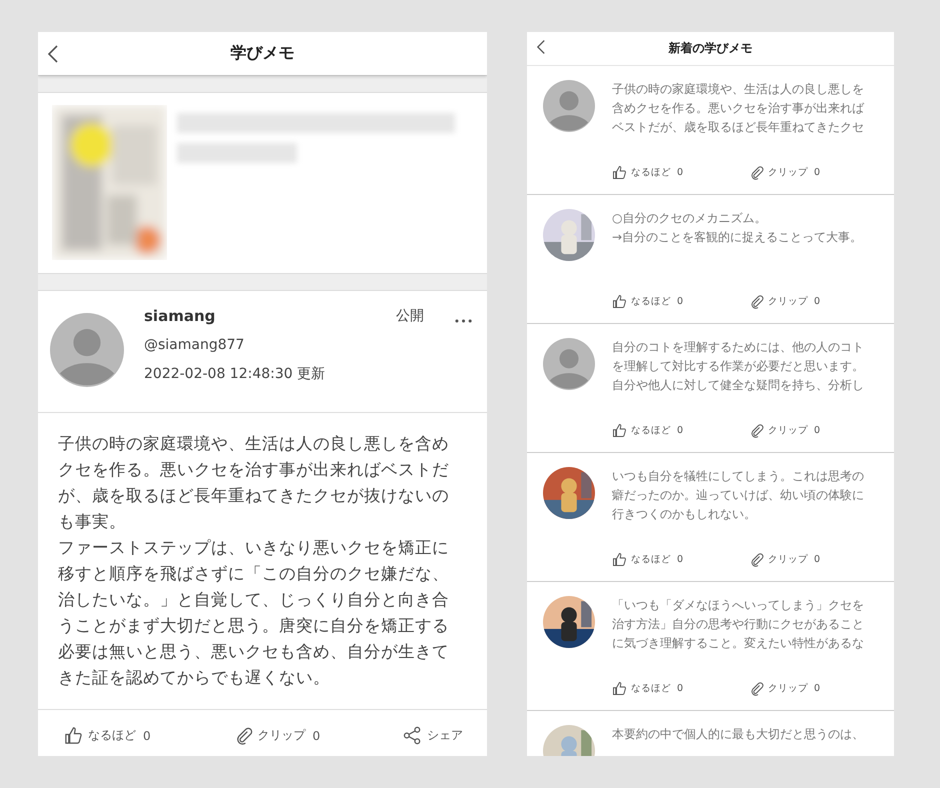 The width and height of the screenshot is (940, 788). I want to click on author-name: siamang, so click(180, 316).